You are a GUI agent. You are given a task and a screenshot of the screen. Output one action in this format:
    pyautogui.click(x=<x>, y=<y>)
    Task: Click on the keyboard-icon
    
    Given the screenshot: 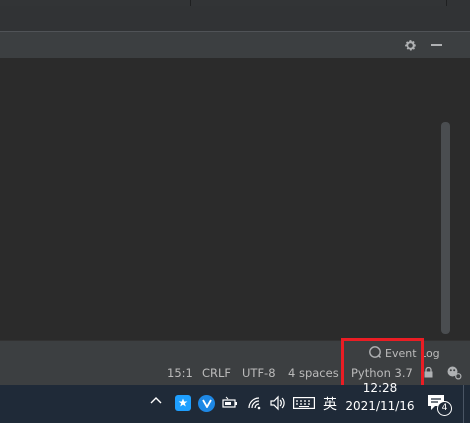 What is the action you would take?
    pyautogui.click(x=304, y=403)
    